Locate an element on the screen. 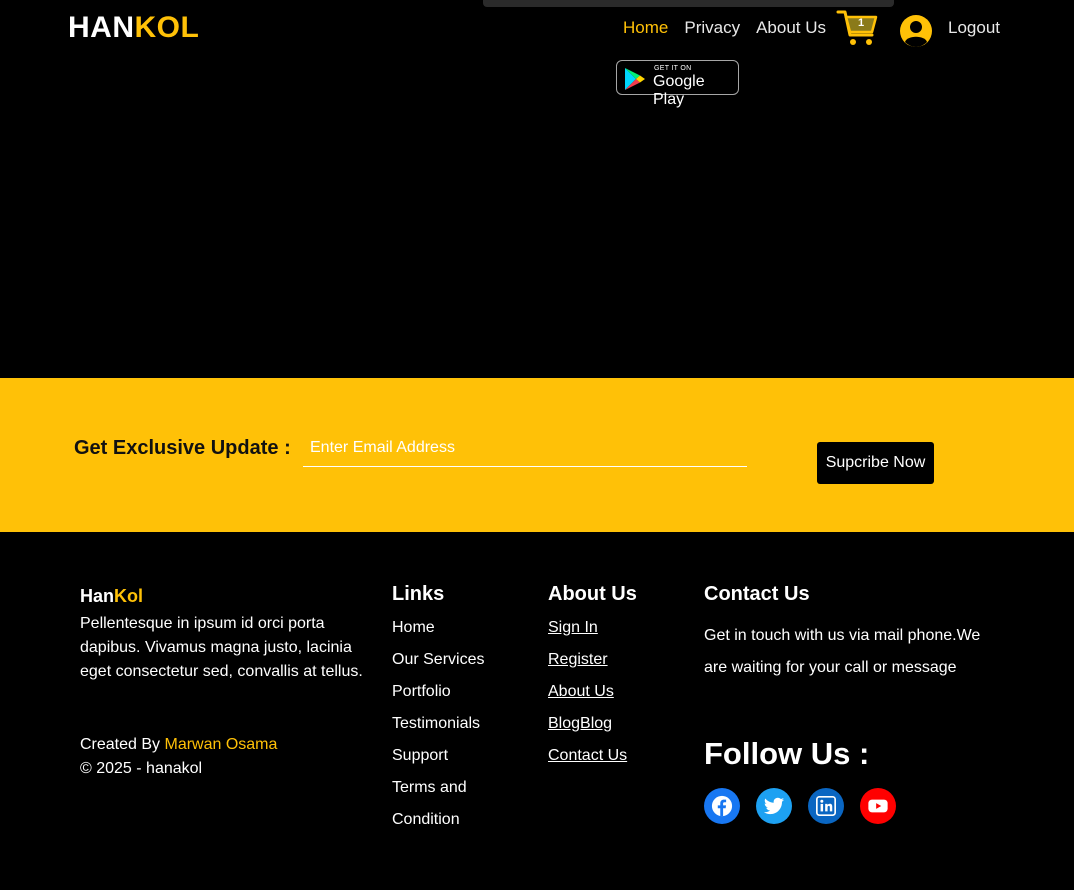  copyright-text: © 2025 - hanakol is located at coordinates (141, 768).